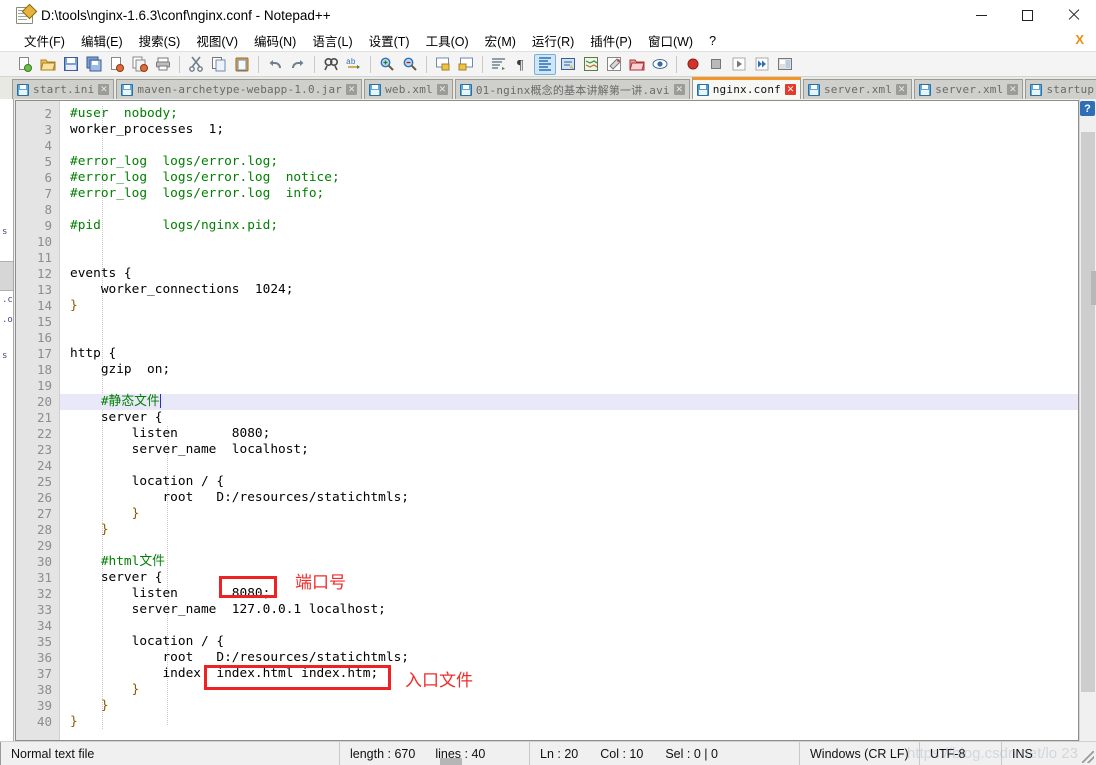 This screenshot has width=1096, height=765. What do you see at coordinates (1088, 412) in the screenshot?
I see `scrollbar-thumb` at bounding box center [1088, 412].